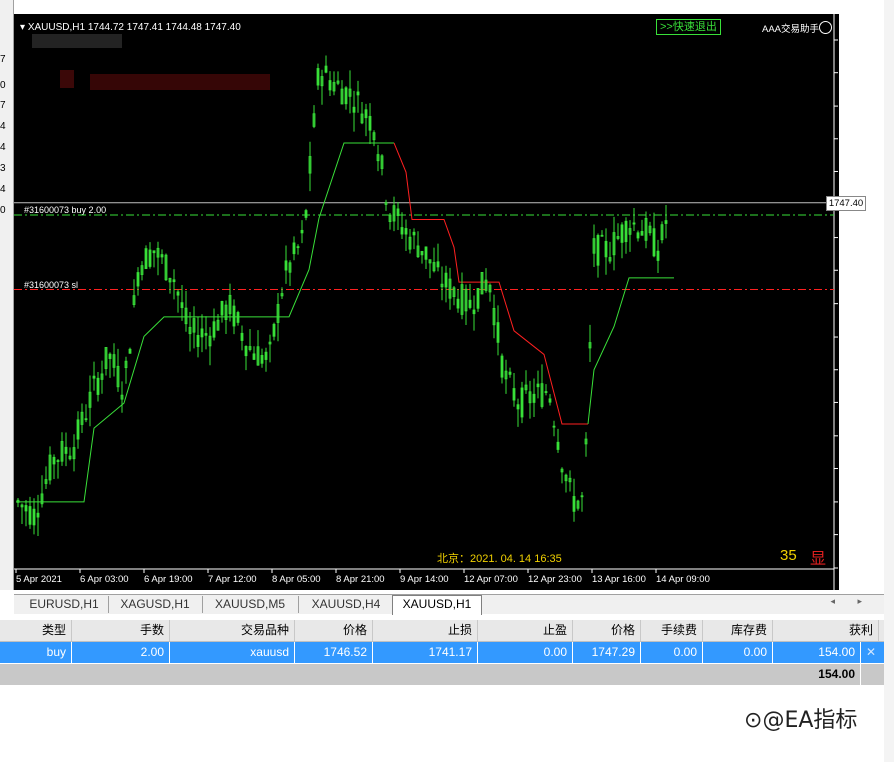  What do you see at coordinates (180, 82) in the screenshot?
I see `blurred-banner` at bounding box center [180, 82].